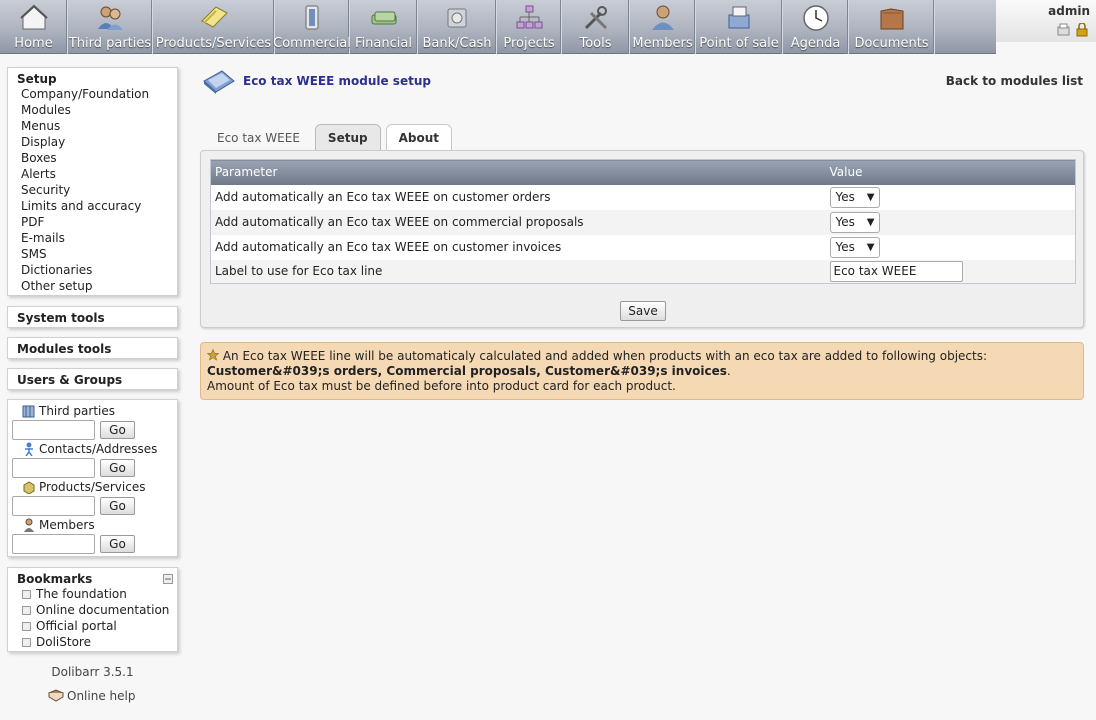 This screenshot has width=1096, height=720. I want to click on star-icon, so click(213, 354).